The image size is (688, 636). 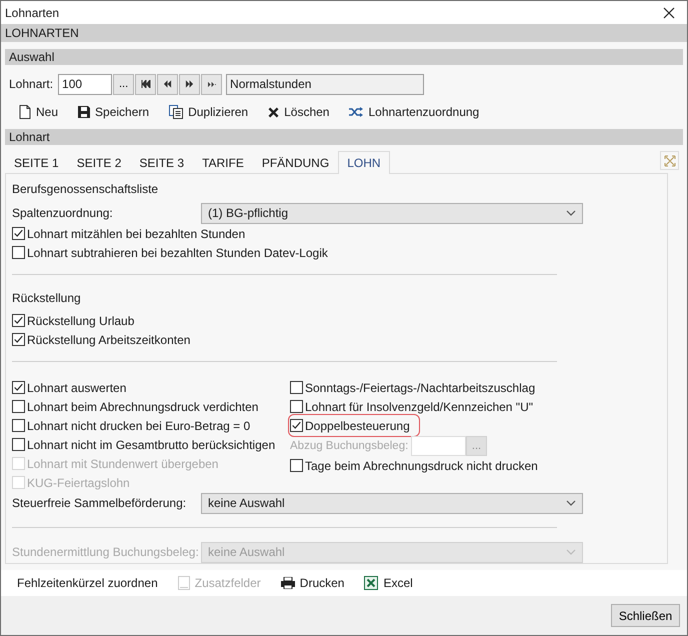 What do you see at coordinates (312, 583) in the screenshot?
I see `toolbar-button: Drucken` at bounding box center [312, 583].